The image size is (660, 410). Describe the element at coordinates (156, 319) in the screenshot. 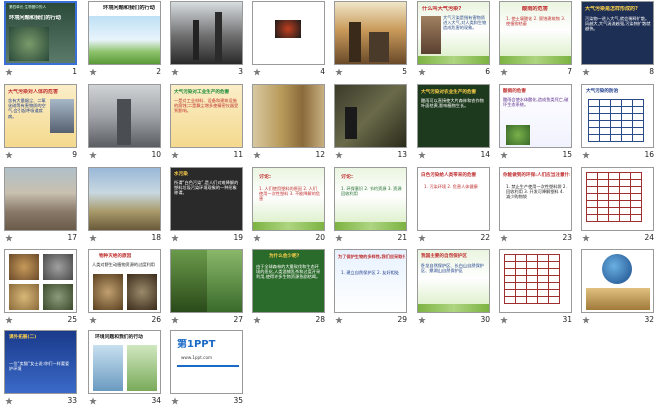

I see `slide-number: 26` at that location.